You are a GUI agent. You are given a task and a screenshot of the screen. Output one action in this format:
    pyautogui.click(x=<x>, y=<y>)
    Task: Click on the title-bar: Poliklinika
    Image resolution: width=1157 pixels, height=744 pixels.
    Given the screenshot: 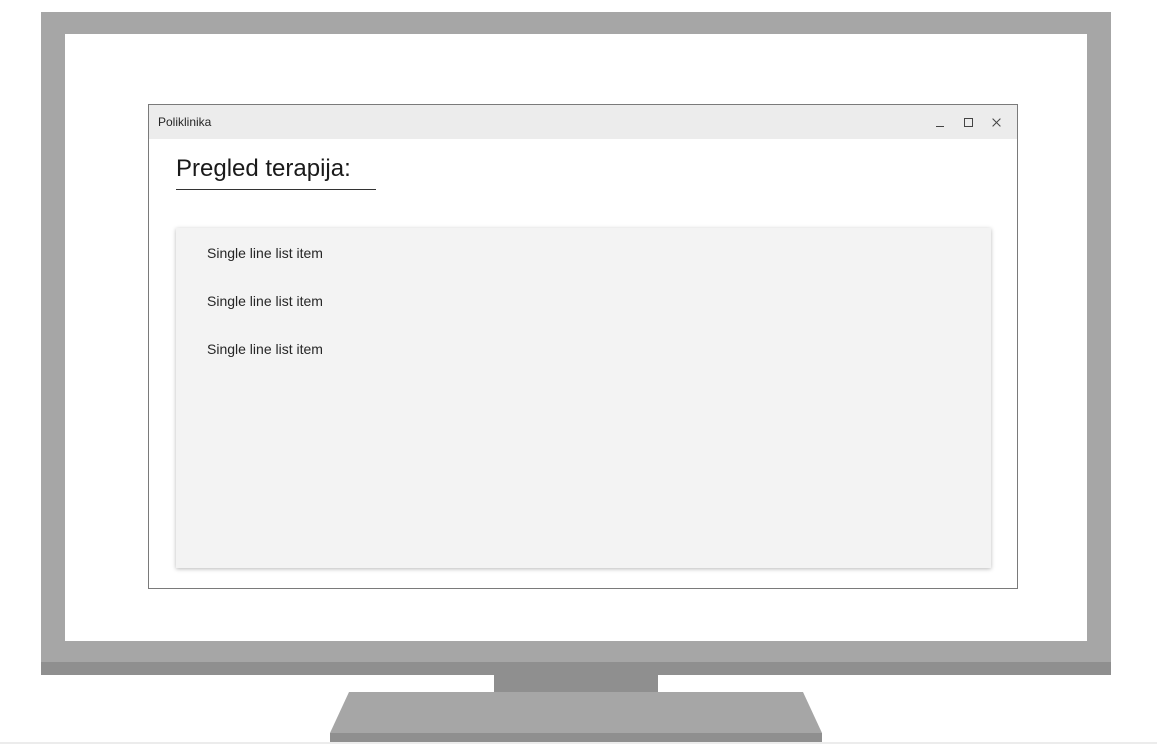 What is the action you would take?
    pyautogui.click(x=583, y=122)
    